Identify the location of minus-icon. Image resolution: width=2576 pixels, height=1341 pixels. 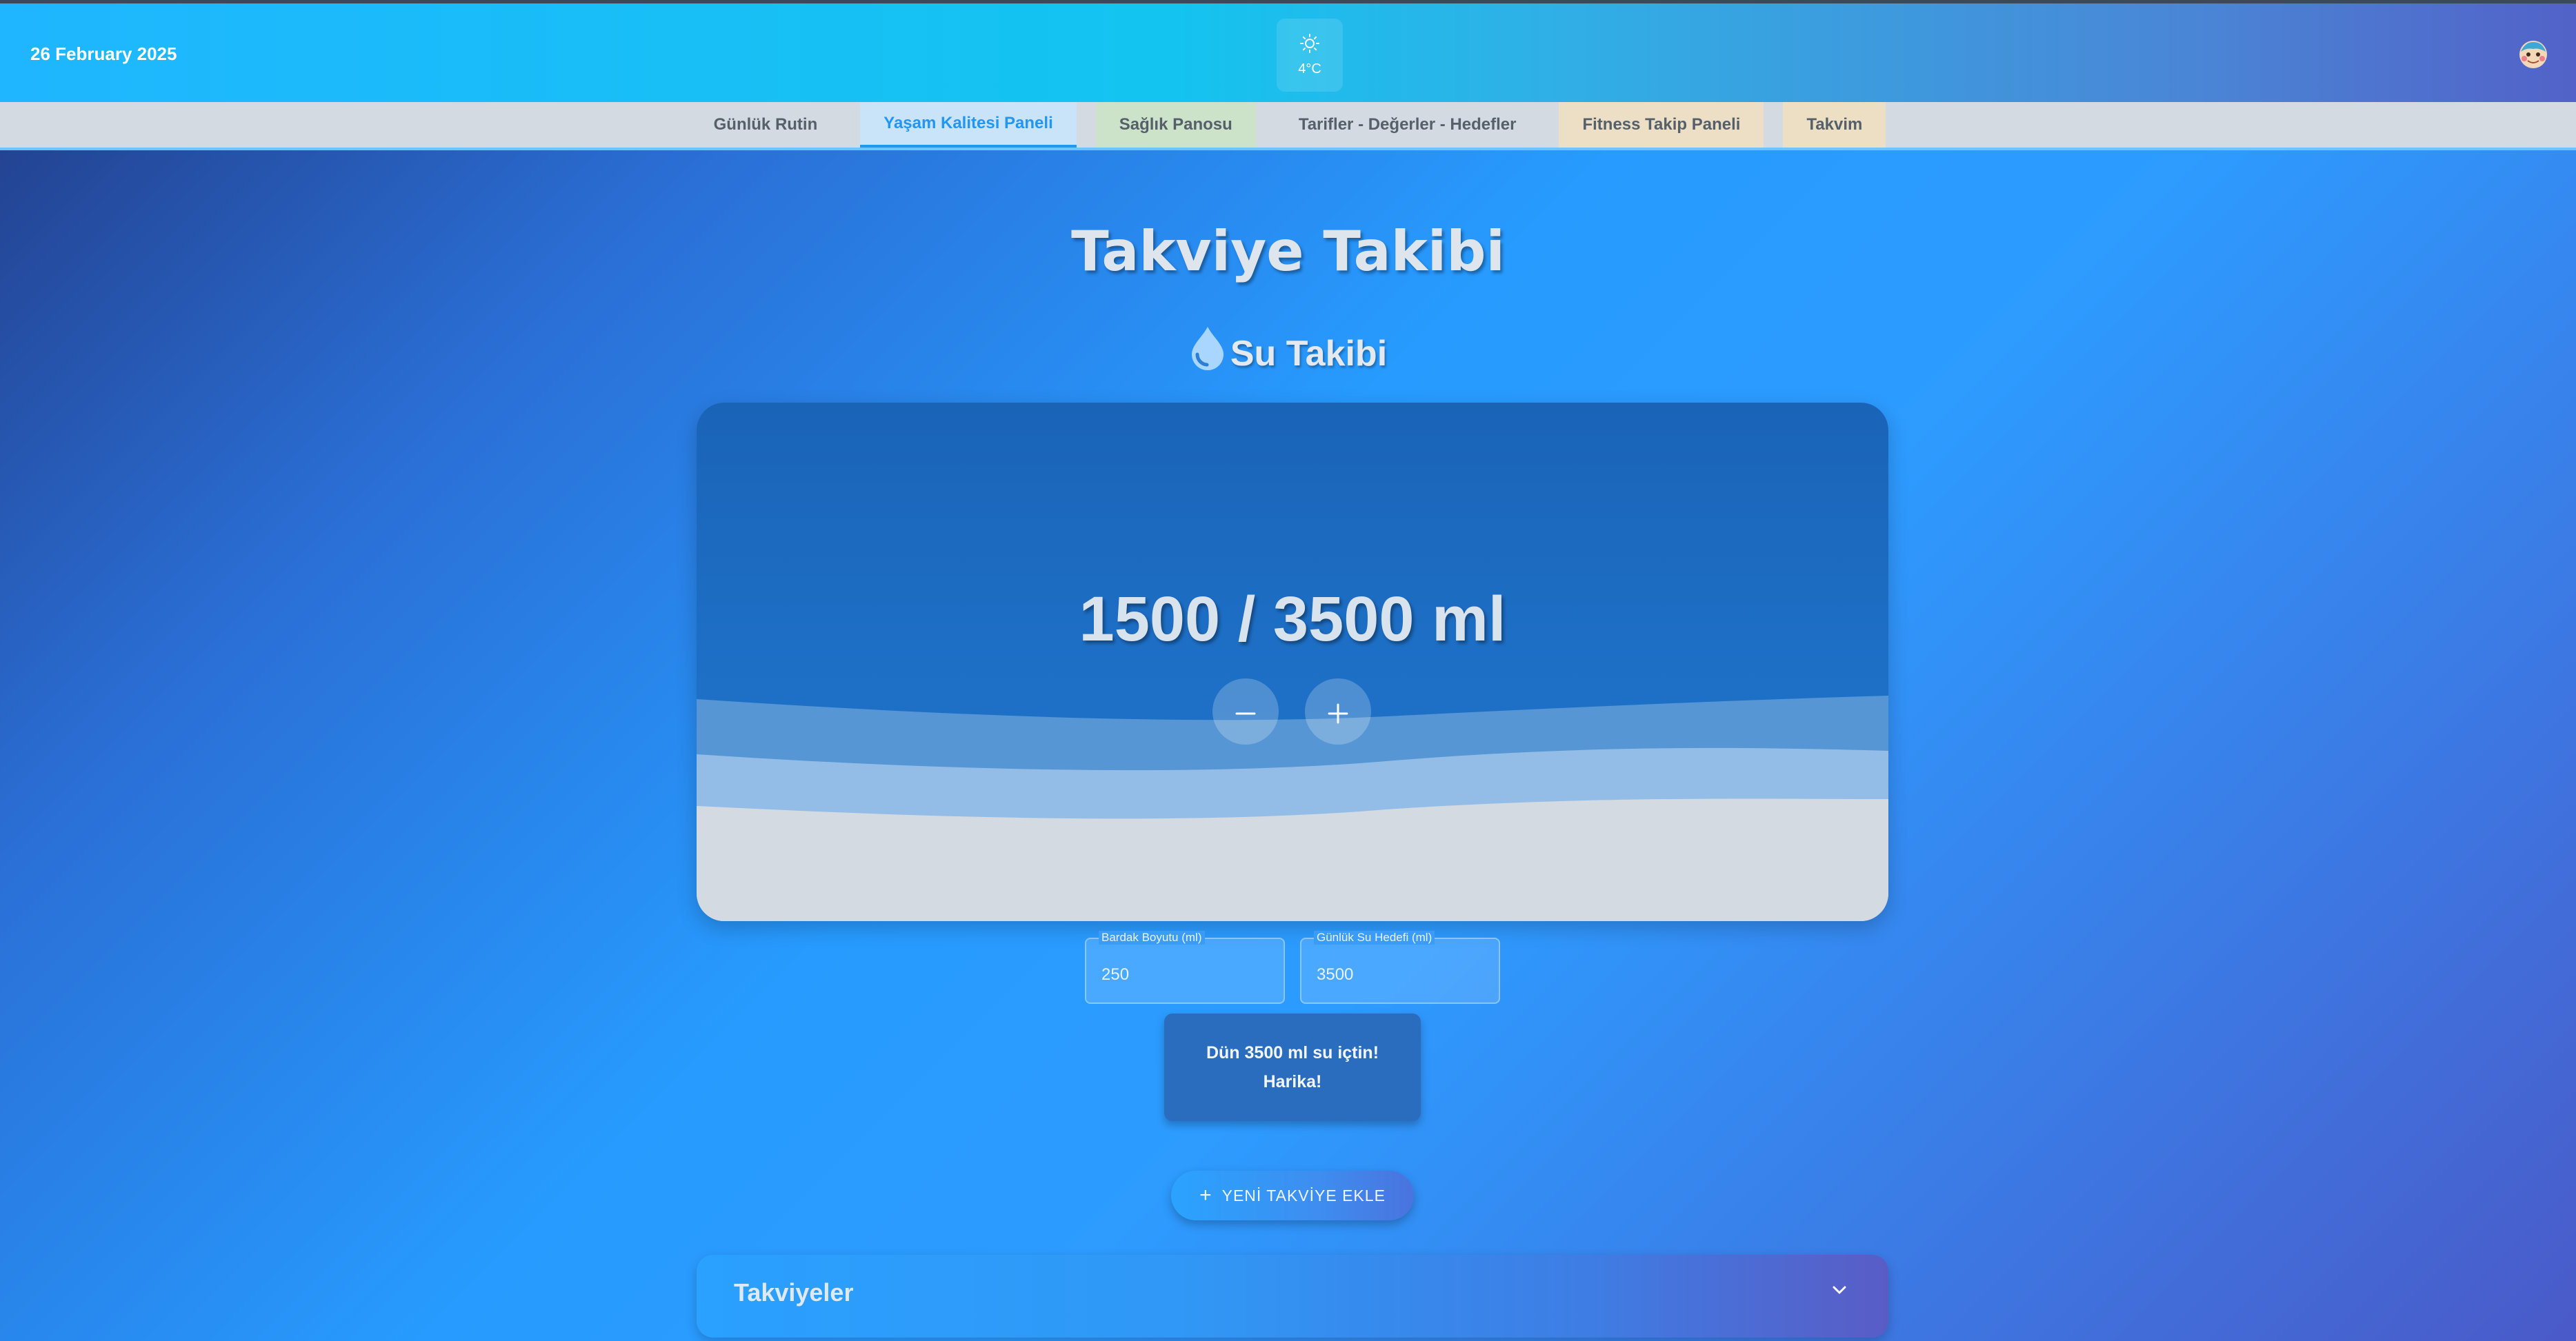
(1245, 711).